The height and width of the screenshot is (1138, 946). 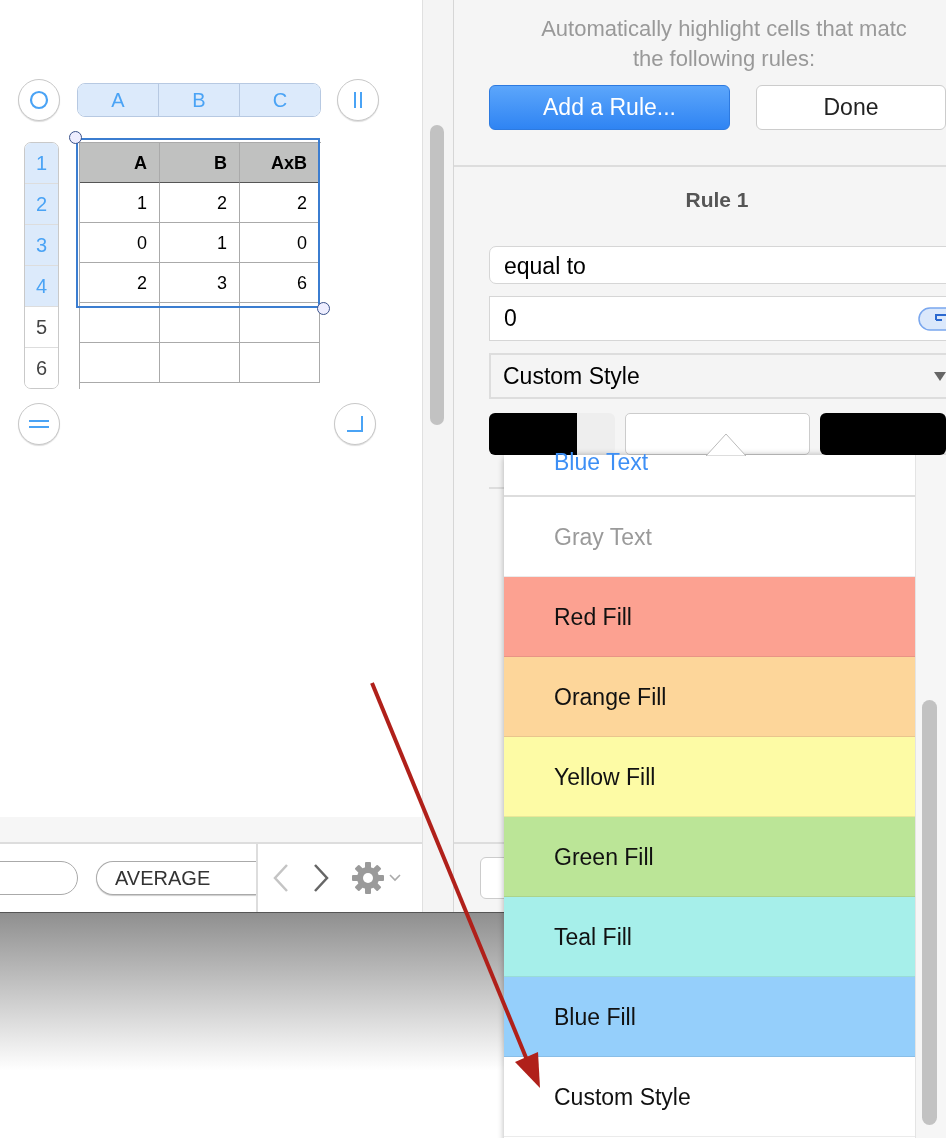 What do you see at coordinates (176, 878) in the screenshot?
I see `function-button: AVERAGE` at bounding box center [176, 878].